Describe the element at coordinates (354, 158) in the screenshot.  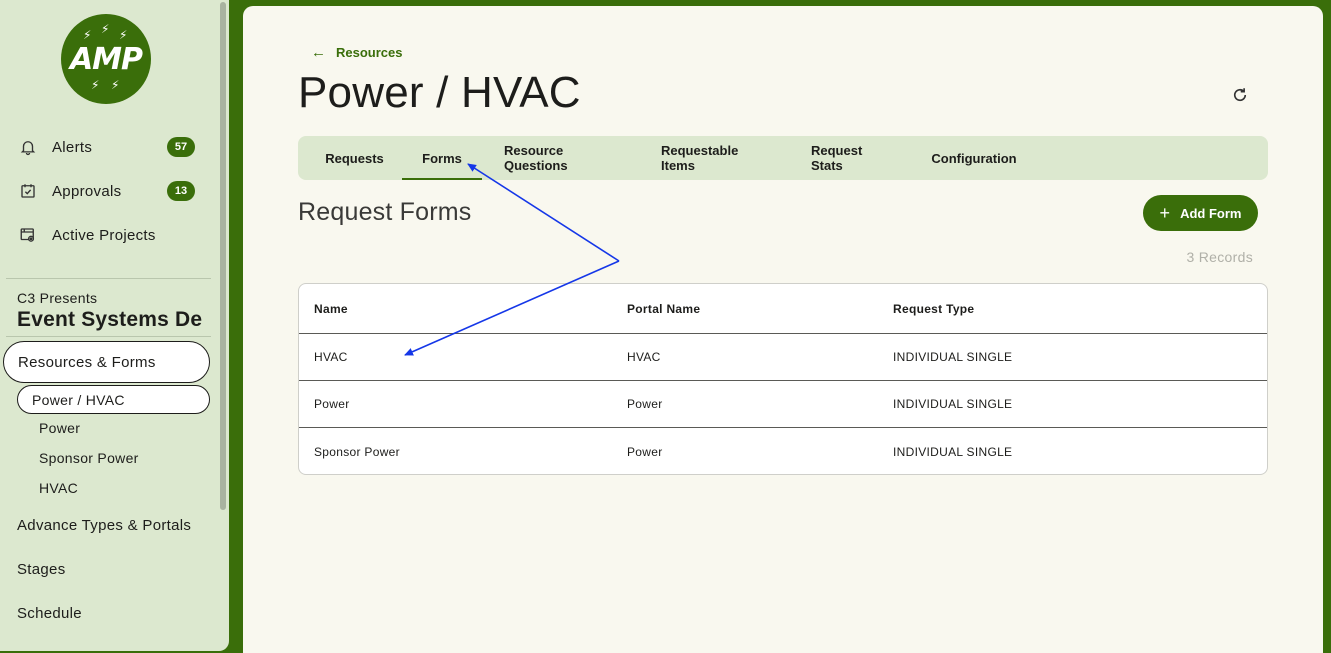
I see `tab-requests: Requests` at that location.